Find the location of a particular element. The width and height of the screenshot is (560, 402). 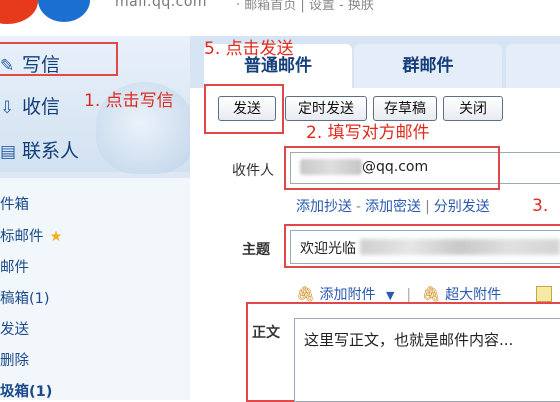

chevron-down-icon: ▼ is located at coordinates (390, 295).